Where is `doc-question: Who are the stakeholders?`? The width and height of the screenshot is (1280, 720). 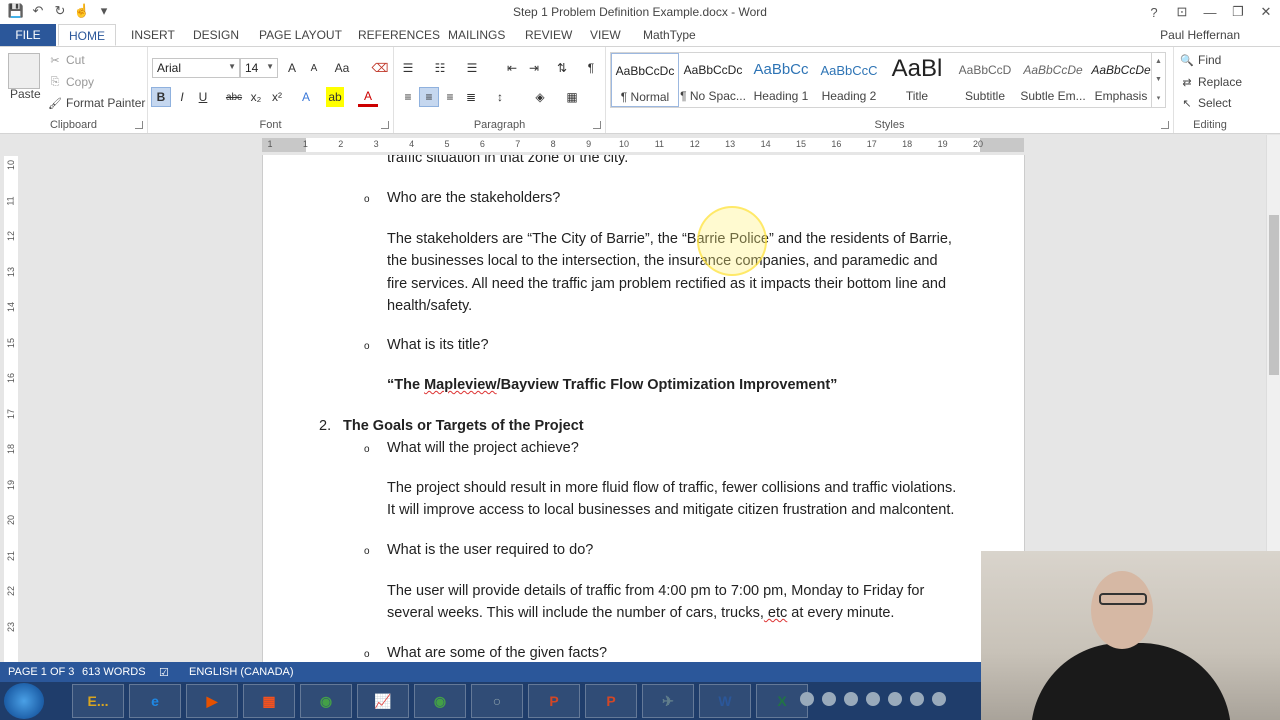 doc-question: Who are the stakeholders? is located at coordinates (473, 198).